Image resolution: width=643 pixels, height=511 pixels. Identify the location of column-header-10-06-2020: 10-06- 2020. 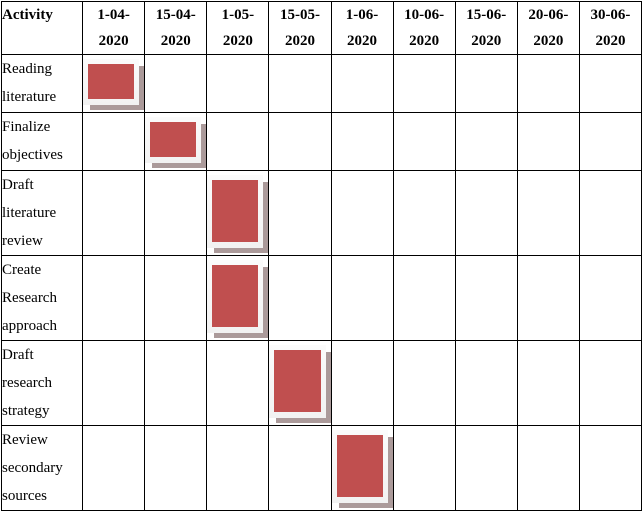
(424, 28).